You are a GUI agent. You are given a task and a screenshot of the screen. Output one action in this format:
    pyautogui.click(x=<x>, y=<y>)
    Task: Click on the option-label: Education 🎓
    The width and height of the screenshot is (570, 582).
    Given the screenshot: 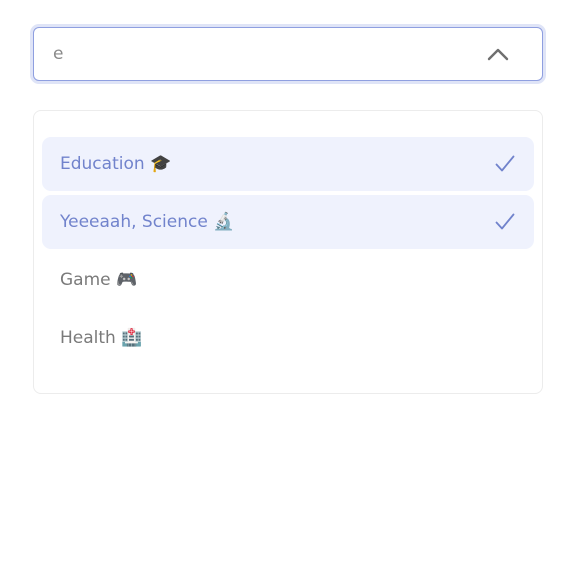 What is the action you would take?
    pyautogui.click(x=116, y=164)
    